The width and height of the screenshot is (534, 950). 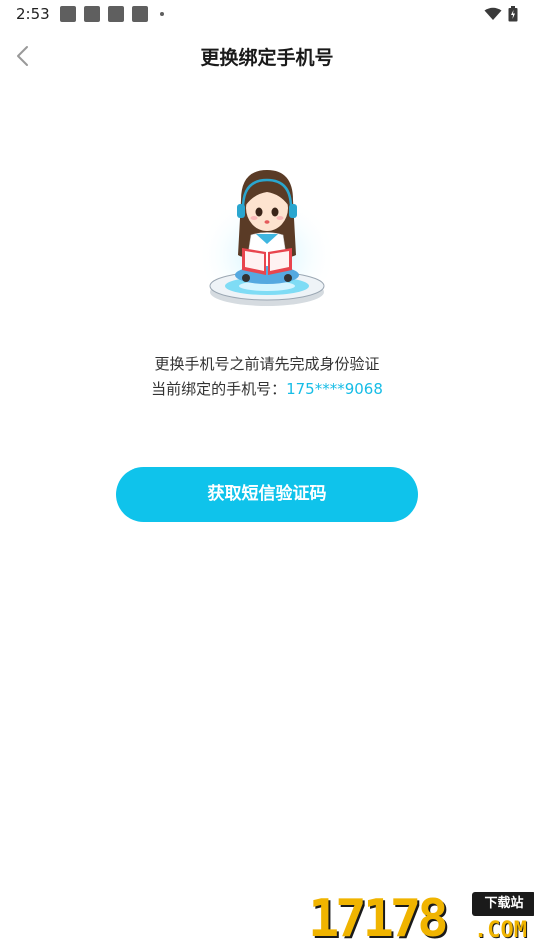 What do you see at coordinates (33, 14) in the screenshot?
I see `status-time: 2:53` at bounding box center [33, 14].